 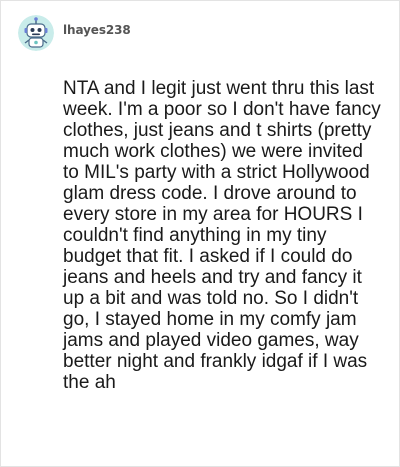 I want to click on comment-header: lhayes238, so click(x=74, y=33).